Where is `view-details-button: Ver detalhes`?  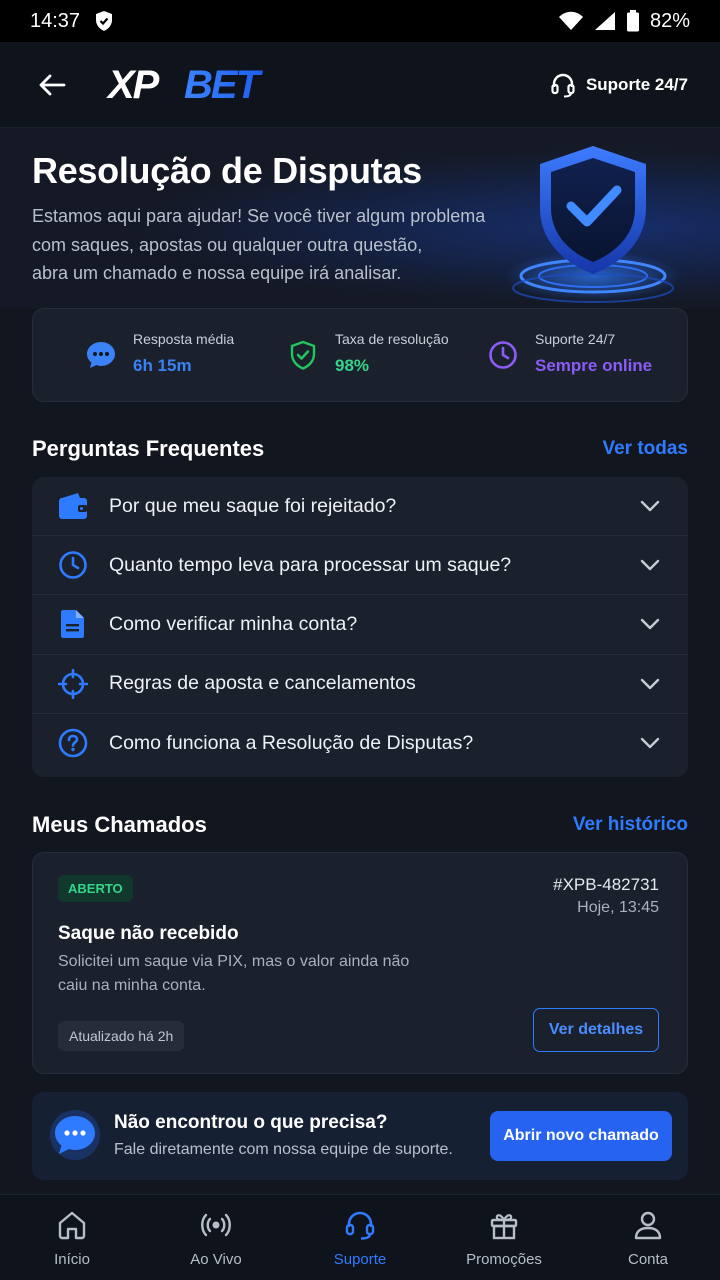
view-details-button: Ver detalhes is located at coordinates (596, 1030).